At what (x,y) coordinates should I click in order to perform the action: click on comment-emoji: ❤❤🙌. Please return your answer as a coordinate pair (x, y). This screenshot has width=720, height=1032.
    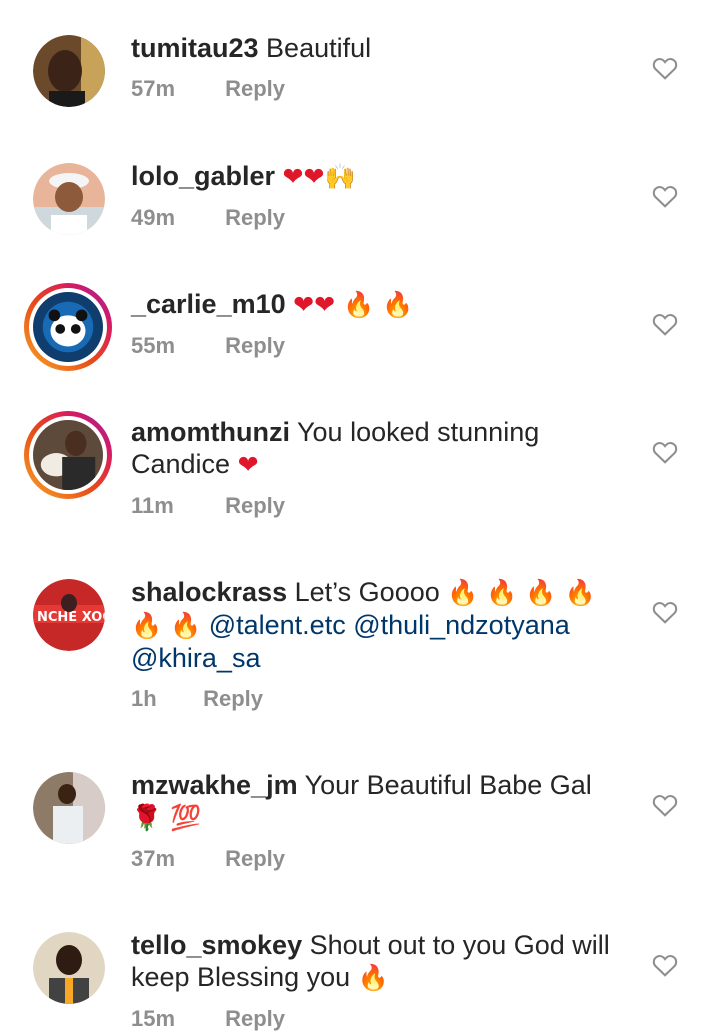
    Looking at the image, I should click on (319, 176).